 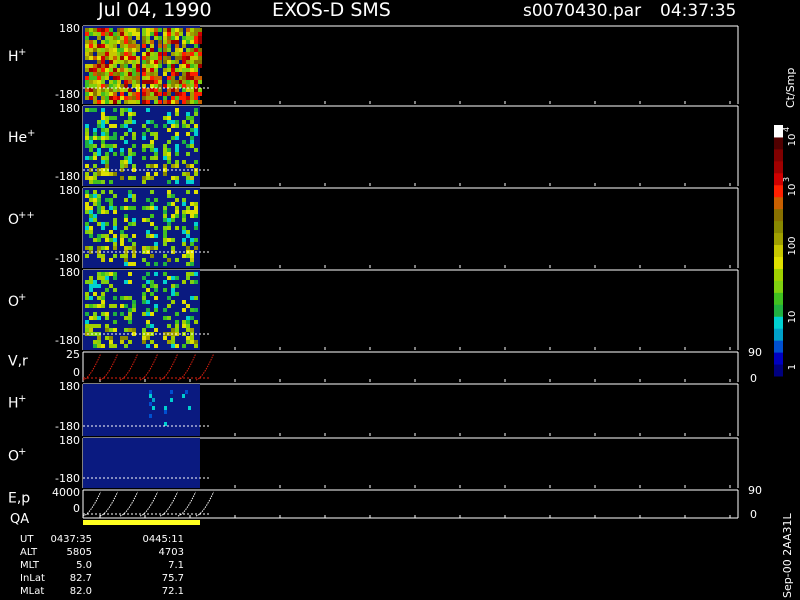 What do you see at coordinates (26, 215) in the screenshot?
I see `panel-label-sup: ++` at bounding box center [26, 215].